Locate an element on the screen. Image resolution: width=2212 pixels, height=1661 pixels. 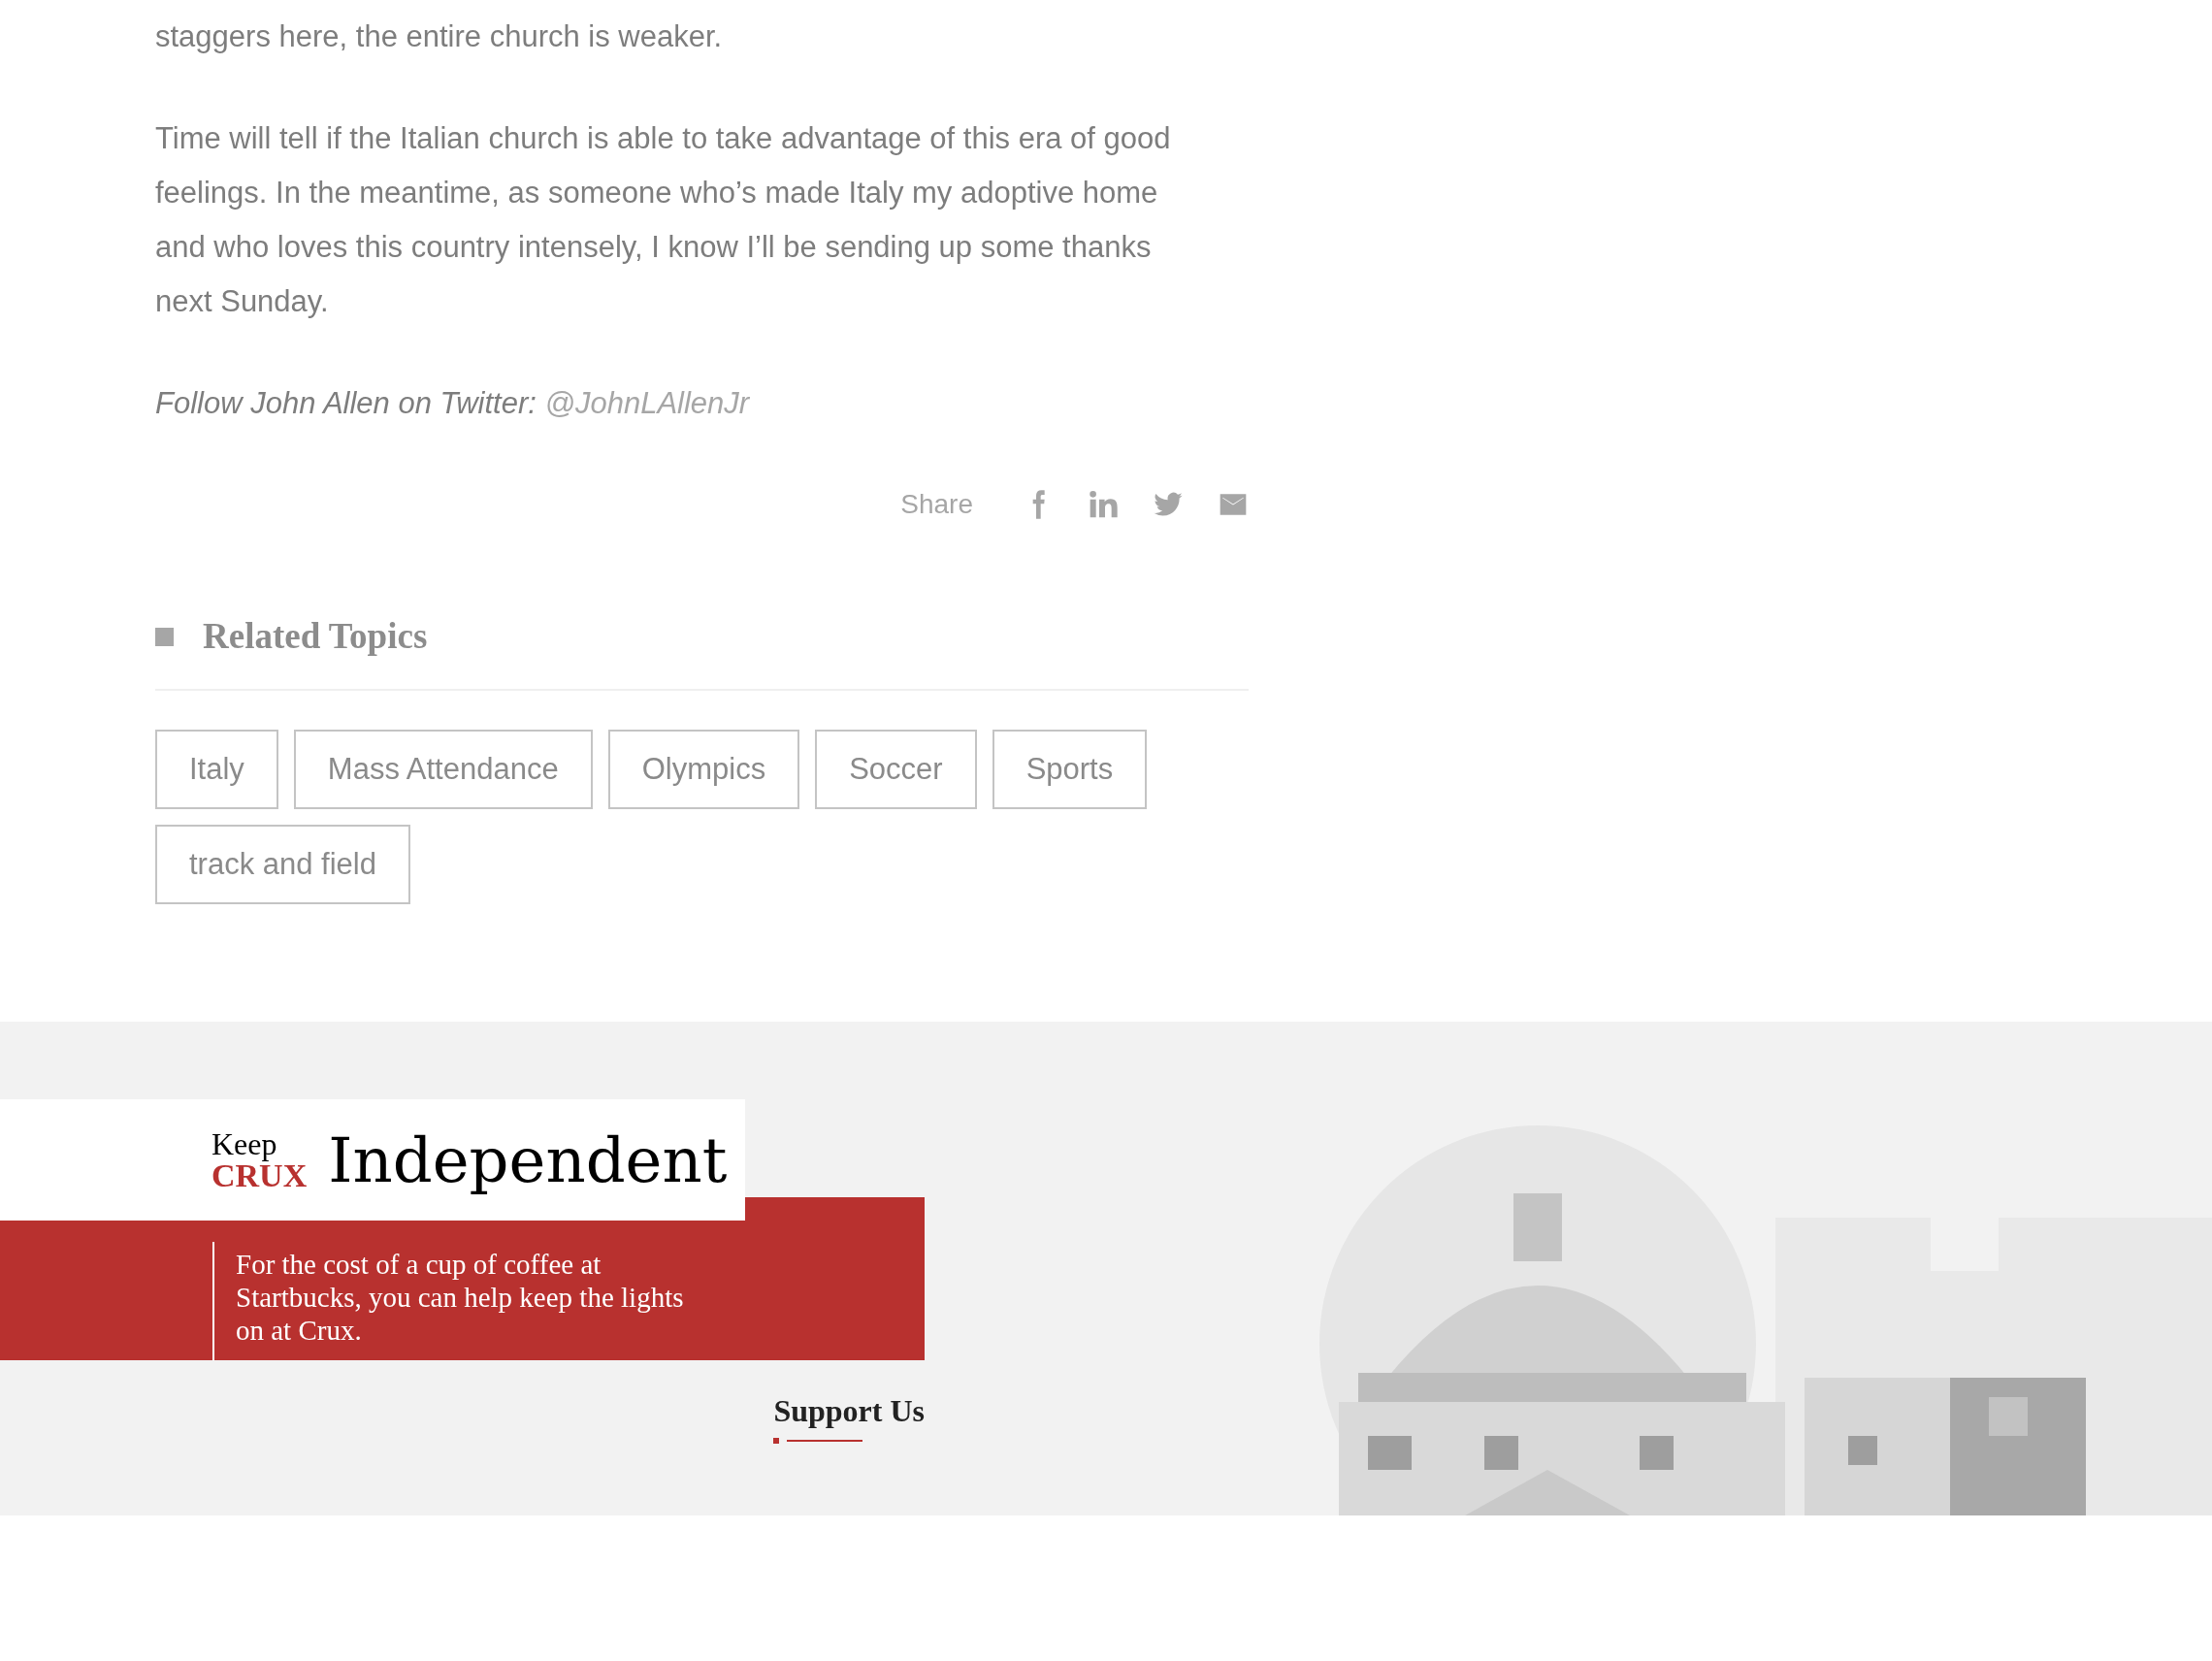
section-marker-icon is located at coordinates (164, 637).